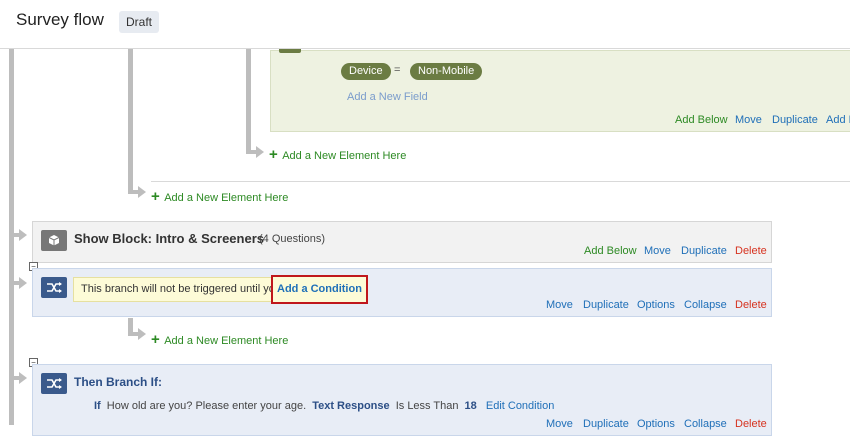 This screenshot has height=436, width=850. I want to click on branch-title: Then Branch If:, so click(118, 382).